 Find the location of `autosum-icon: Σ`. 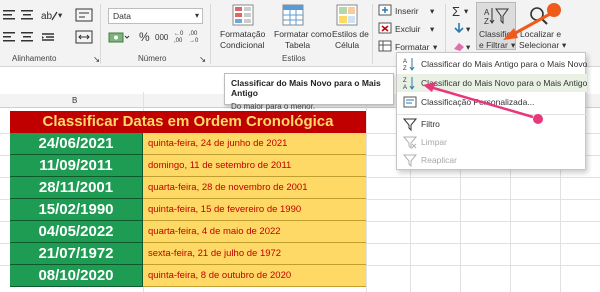

autosum-icon: Σ is located at coordinates (456, 11).